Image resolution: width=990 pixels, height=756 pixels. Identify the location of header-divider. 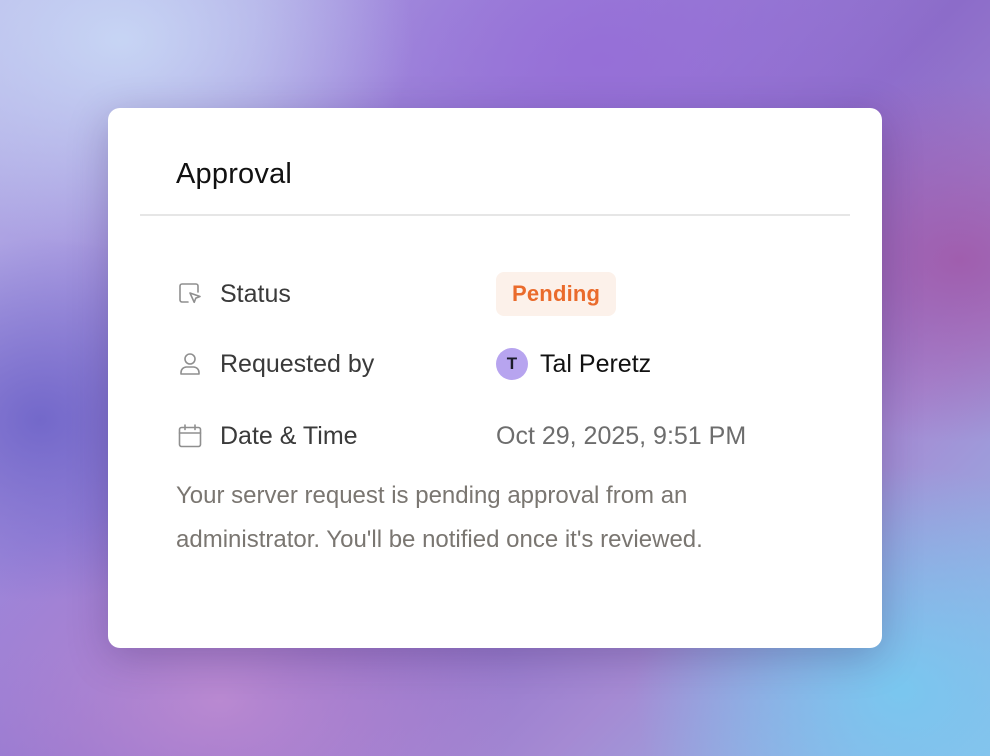
(495, 215).